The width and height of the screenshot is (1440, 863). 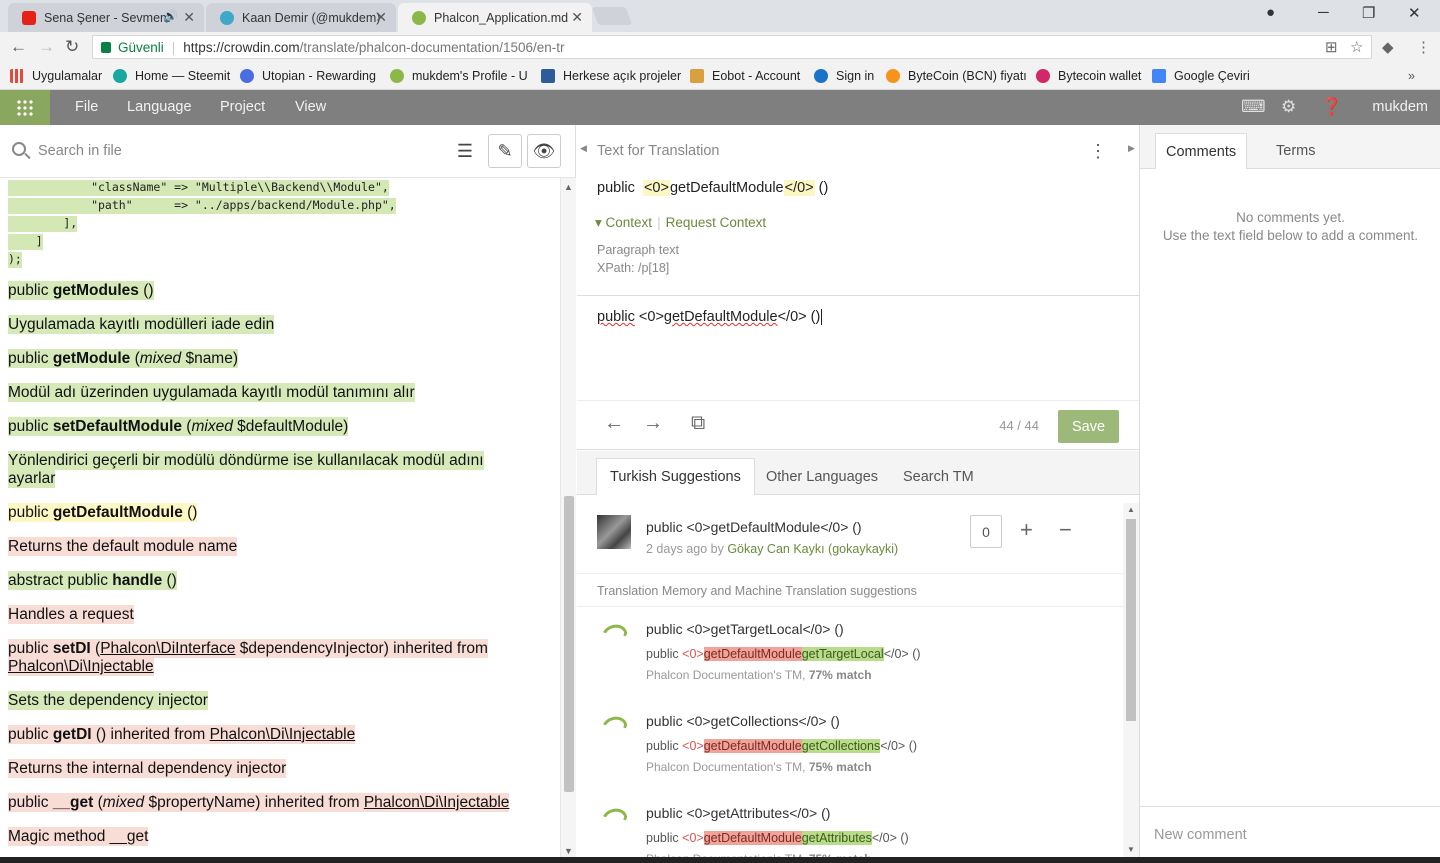 I want to click on source-paragraph: Handles a request, so click(x=71, y=614).